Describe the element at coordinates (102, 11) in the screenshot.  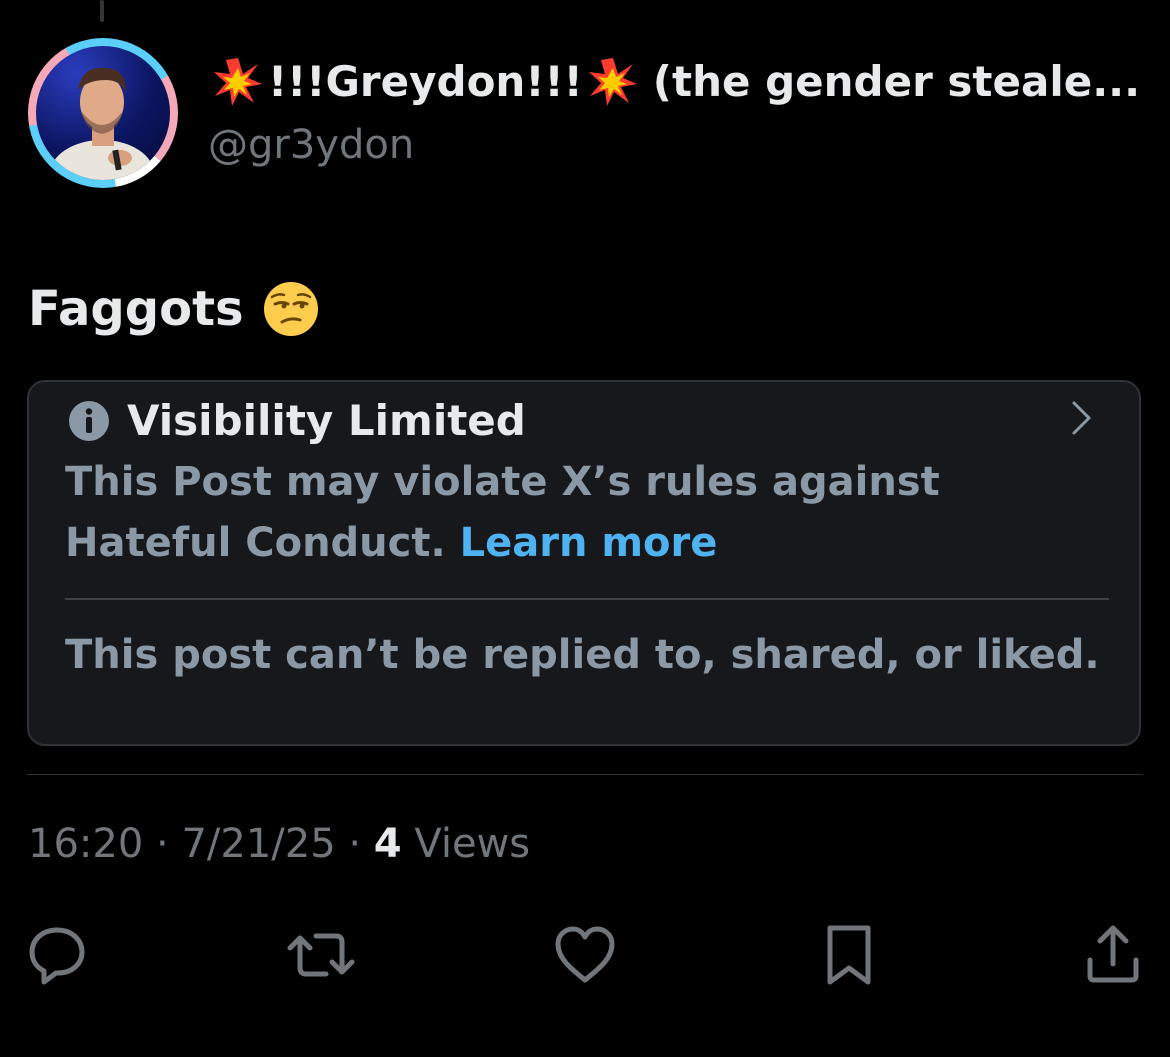
I see `thread-line` at that location.